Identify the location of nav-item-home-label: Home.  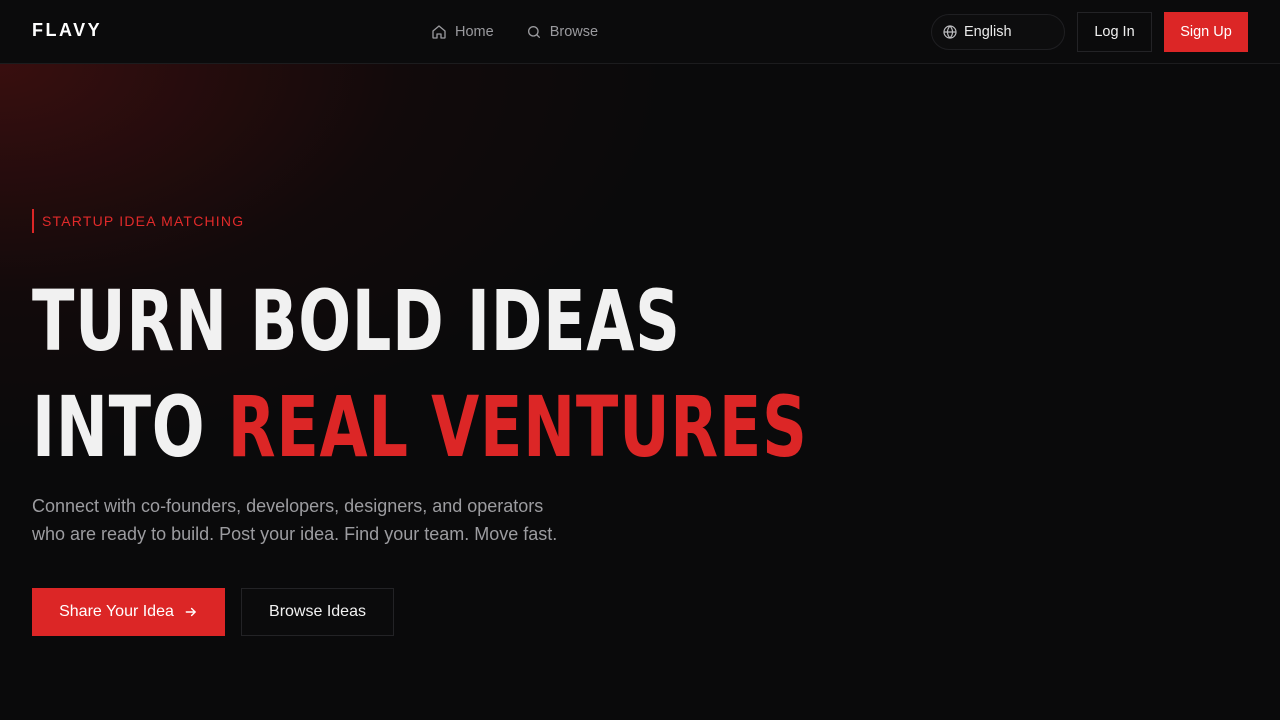
(474, 32).